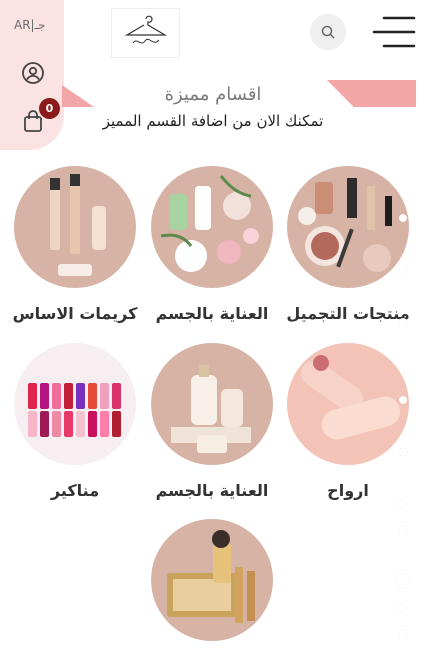  I want to click on user-icon, so click(33, 73).